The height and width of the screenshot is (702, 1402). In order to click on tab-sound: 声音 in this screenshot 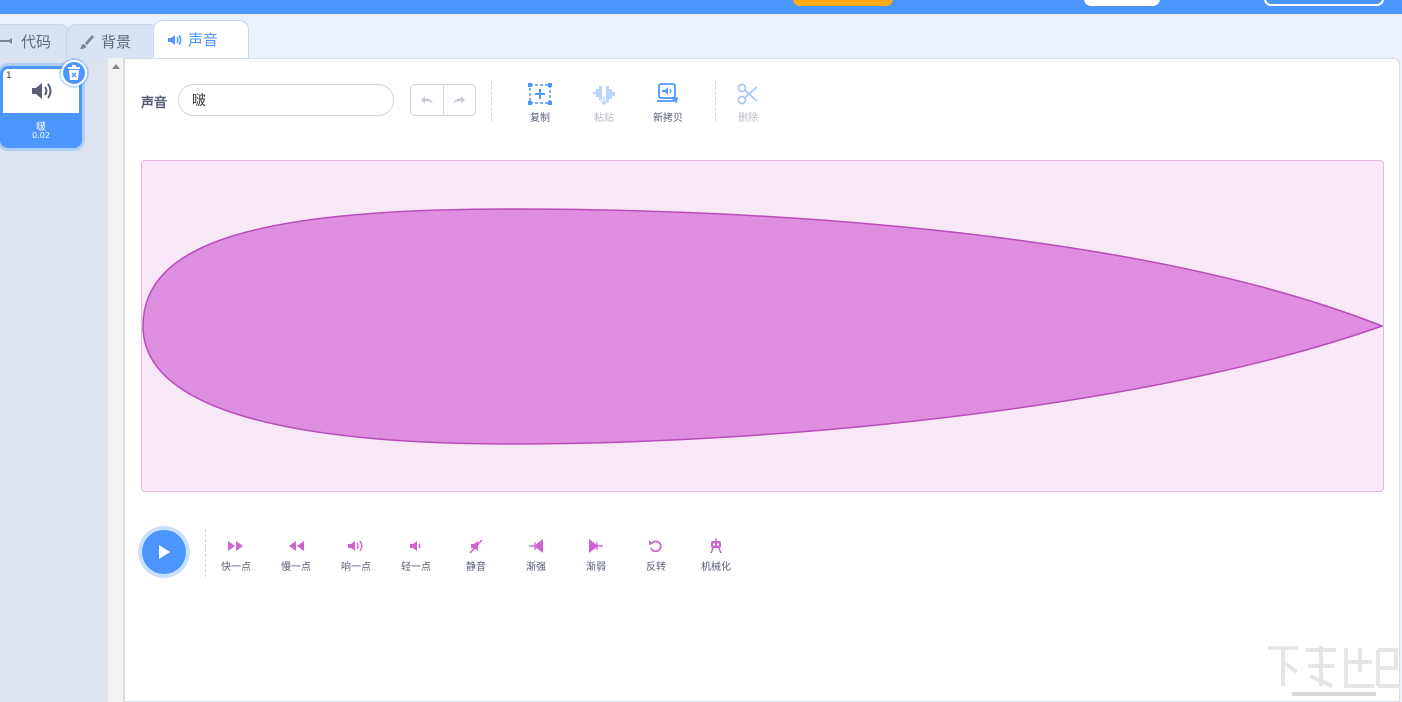, I will do `click(201, 39)`.